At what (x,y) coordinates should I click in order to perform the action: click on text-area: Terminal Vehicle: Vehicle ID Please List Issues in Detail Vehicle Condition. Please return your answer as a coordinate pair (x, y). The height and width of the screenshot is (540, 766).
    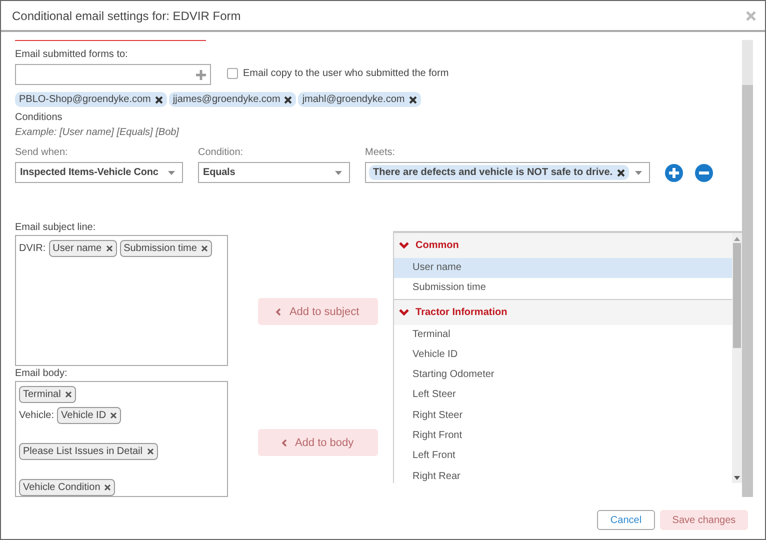
    Looking at the image, I should click on (121, 439).